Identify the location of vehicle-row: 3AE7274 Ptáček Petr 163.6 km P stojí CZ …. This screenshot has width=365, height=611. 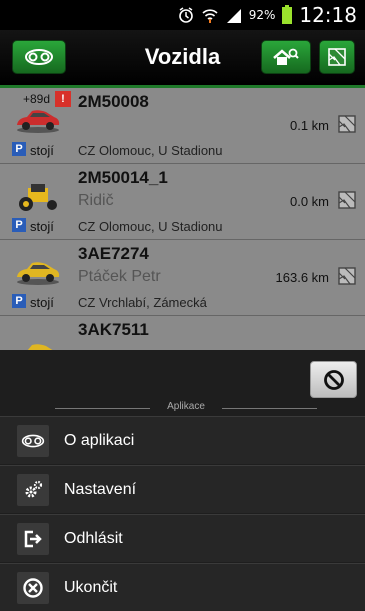
(182, 278).